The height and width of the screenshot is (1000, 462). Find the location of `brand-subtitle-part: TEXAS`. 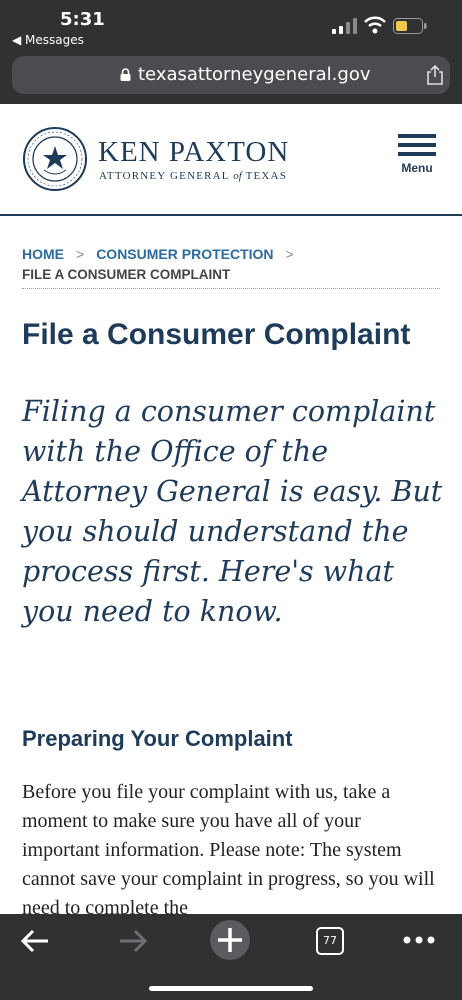

brand-subtitle-part: TEXAS is located at coordinates (264, 176).